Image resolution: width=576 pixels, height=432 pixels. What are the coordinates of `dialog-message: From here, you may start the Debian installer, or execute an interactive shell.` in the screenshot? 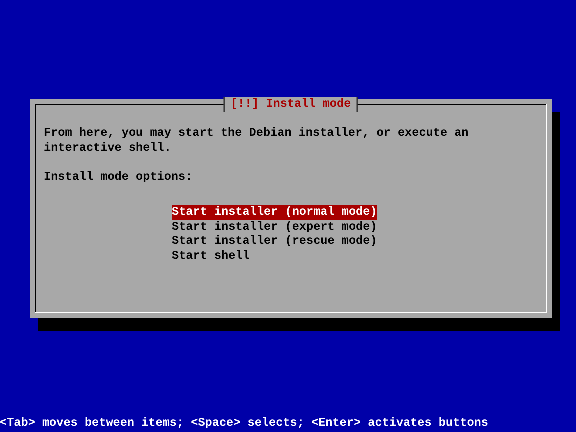 It's located at (257, 140).